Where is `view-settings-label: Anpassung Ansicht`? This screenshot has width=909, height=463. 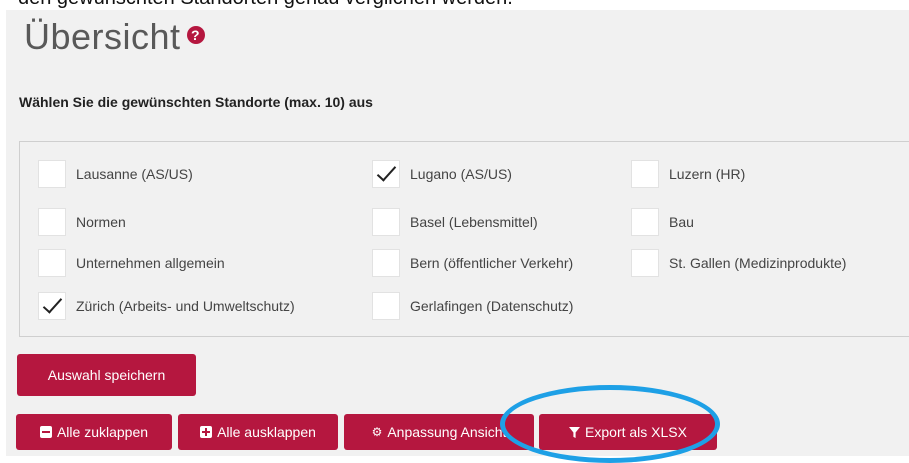
view-settings-label: Anpassung Ansicht is located at coordinates (447, 432).